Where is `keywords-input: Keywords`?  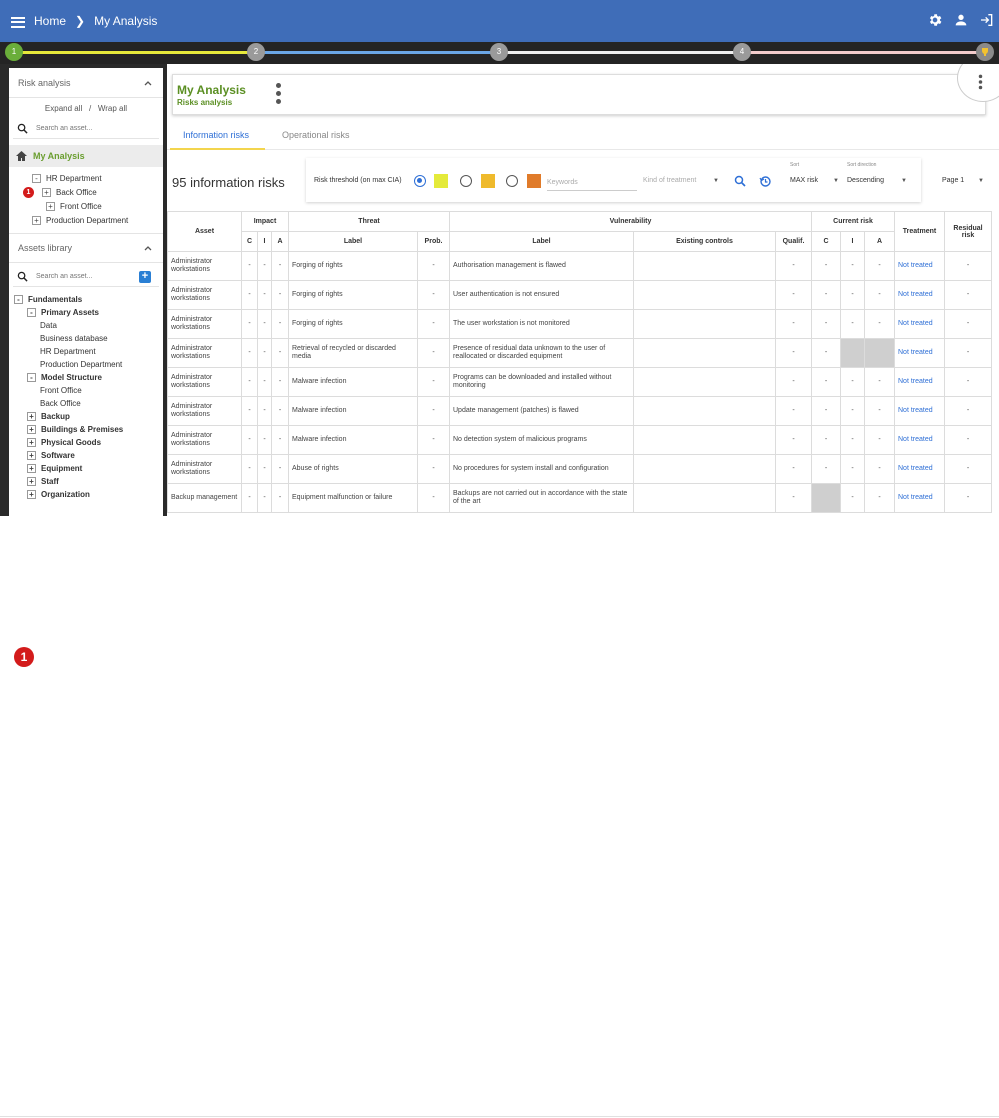
keywords-input: Keywords is located at coordinates (562, 182).